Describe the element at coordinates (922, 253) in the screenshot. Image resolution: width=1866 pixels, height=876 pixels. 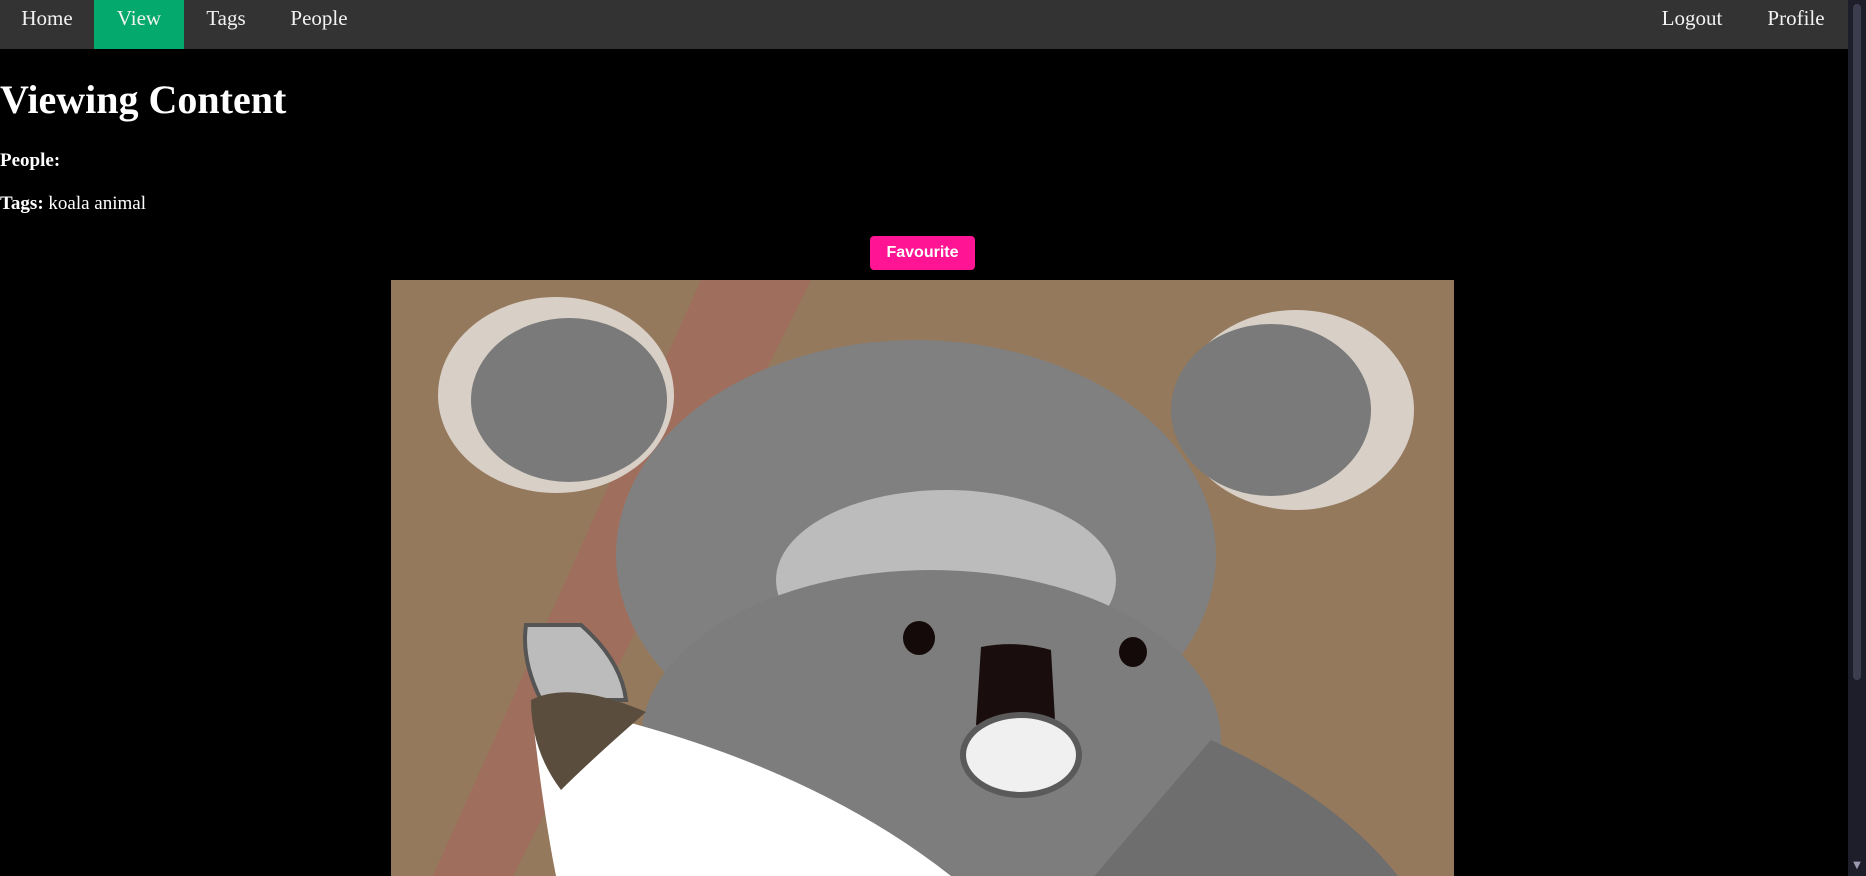
I see `favourite-button: Favourite` at that location.